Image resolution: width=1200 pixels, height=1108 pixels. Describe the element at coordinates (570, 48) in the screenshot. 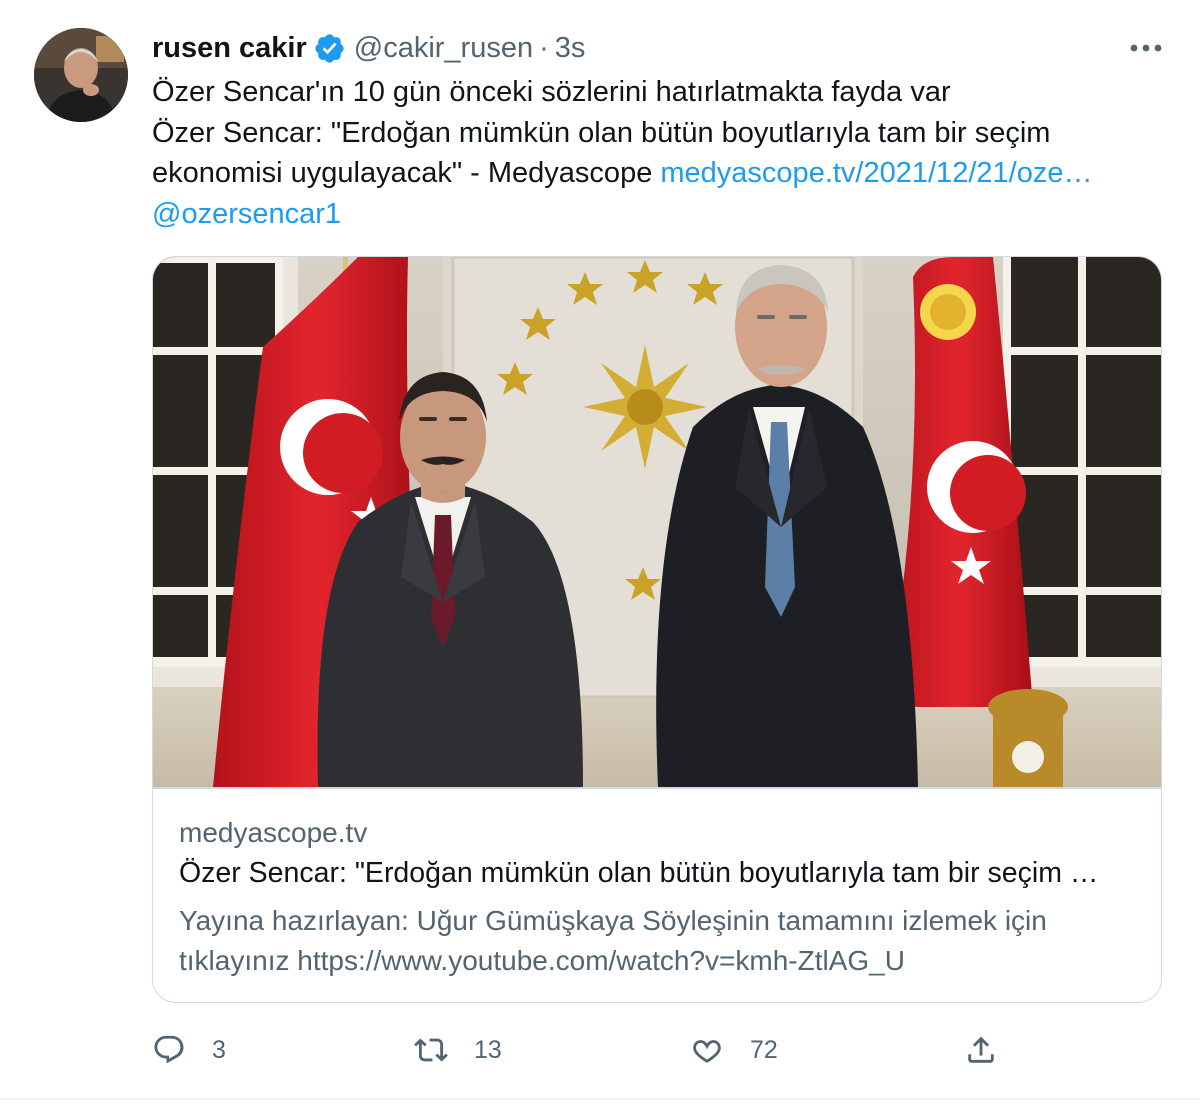

I see `tweet-timestamp: 3s` at that location.